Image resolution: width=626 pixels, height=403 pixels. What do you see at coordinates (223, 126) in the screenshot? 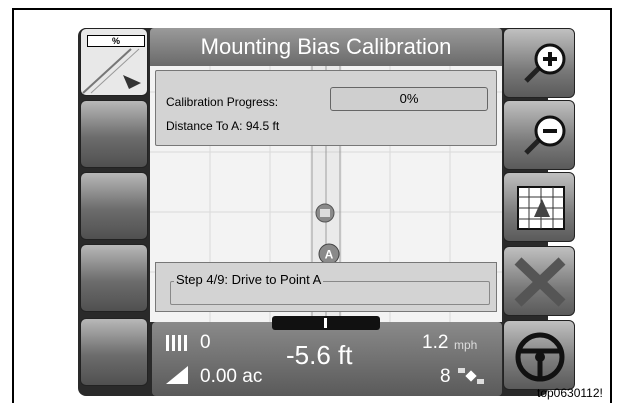
I see `distance-label: Distance To A: 94.5 ft` at bounding box center [223, 126].